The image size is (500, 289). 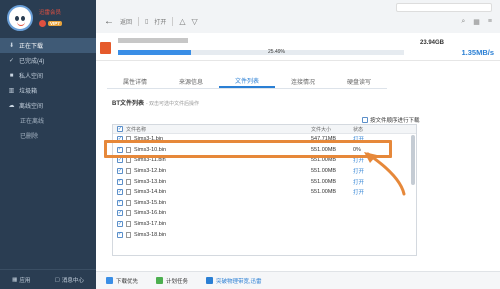 I want to click on sidebar-item-downloading: ⬇ 正在下载, so click(x=48, y=45).